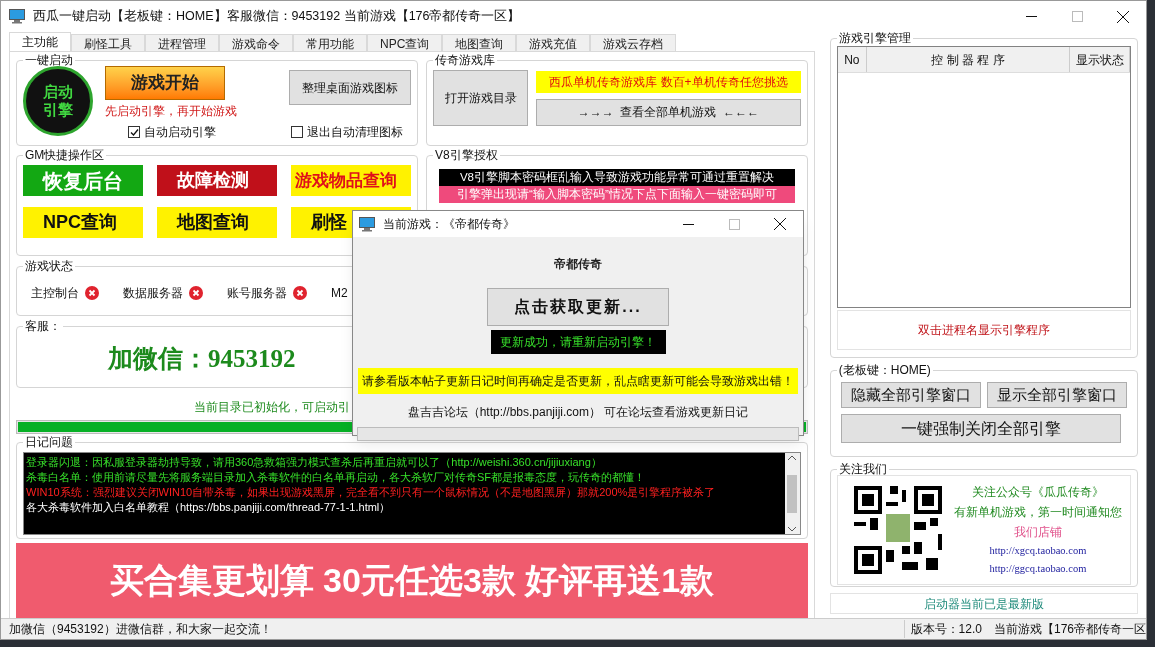  I want to click on game-name: 帝都传奇, so click(578, 264).